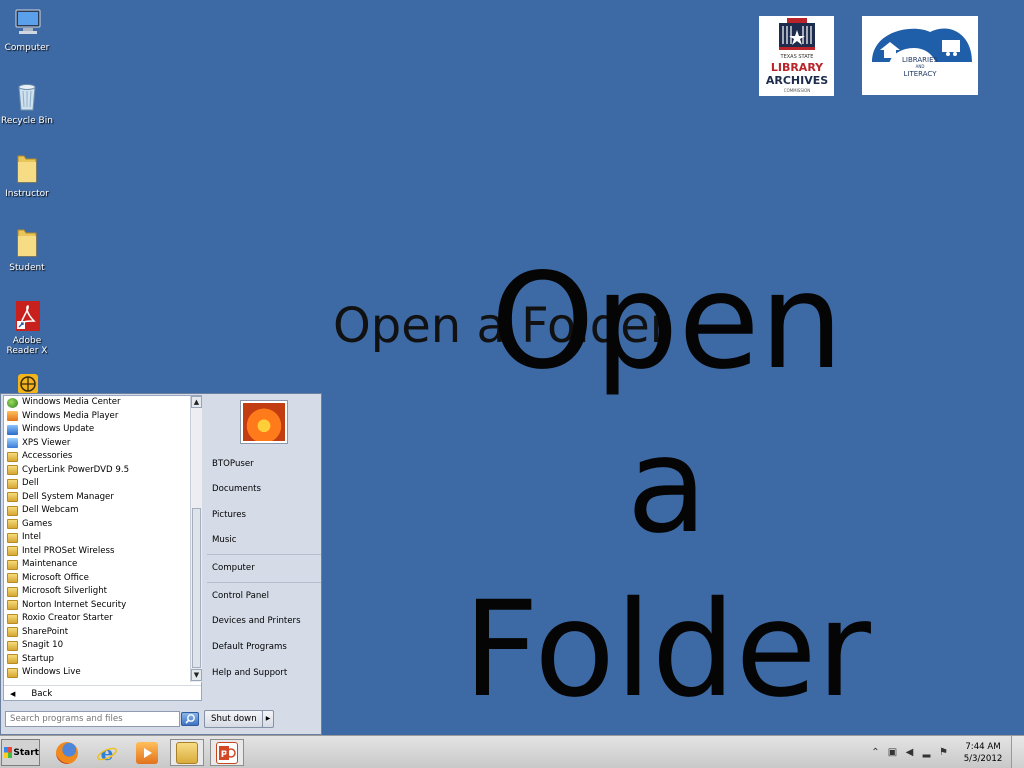 Image resolution: width=1024 pixels, height=768 pixels. I want to click on program-label: Maintenance, so click(50, 564).